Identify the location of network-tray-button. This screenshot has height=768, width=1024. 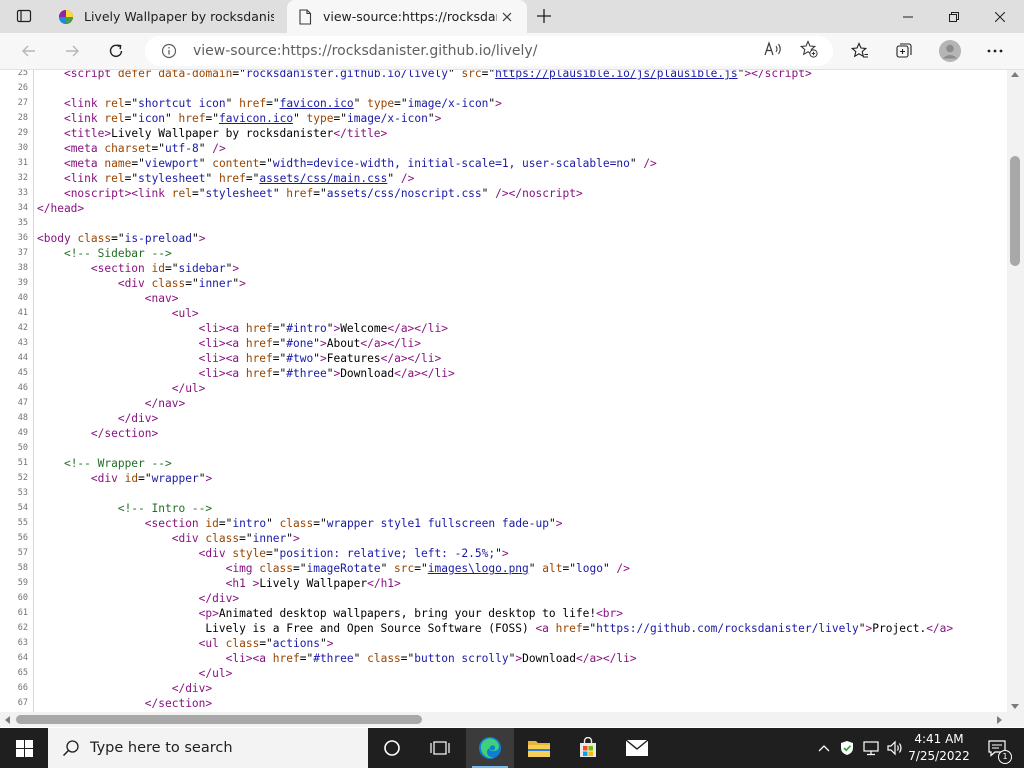
(871, 748).